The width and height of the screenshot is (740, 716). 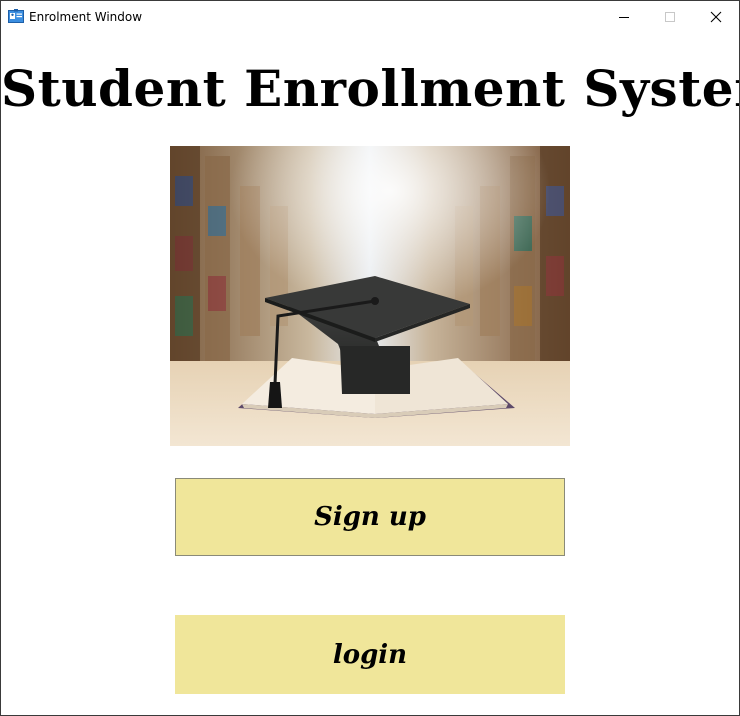 What do you see at coordinates (16, 16) in the screenshot?
I see `id-card-icon` at bounding box center [16, 16].